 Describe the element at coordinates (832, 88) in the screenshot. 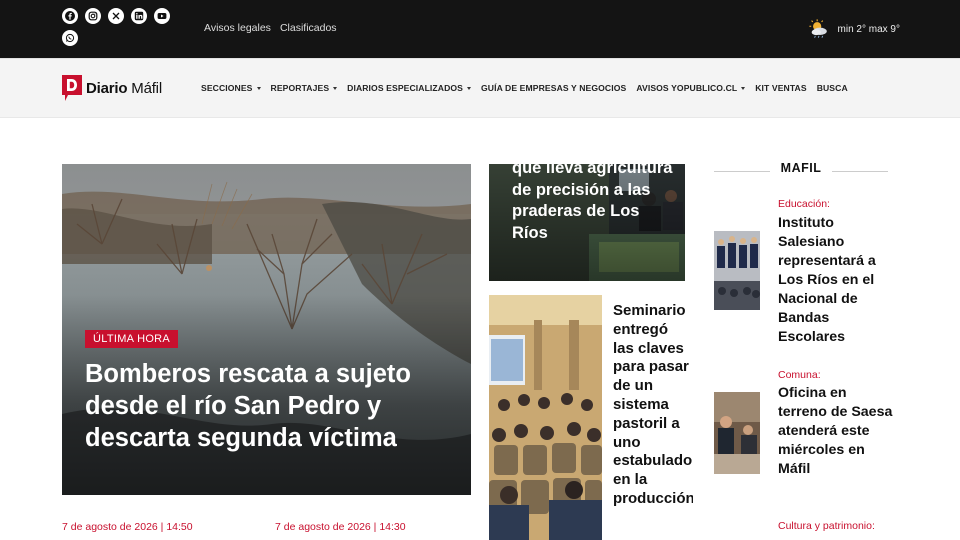

I see `menu-item-busca: BUSCA` at that location.